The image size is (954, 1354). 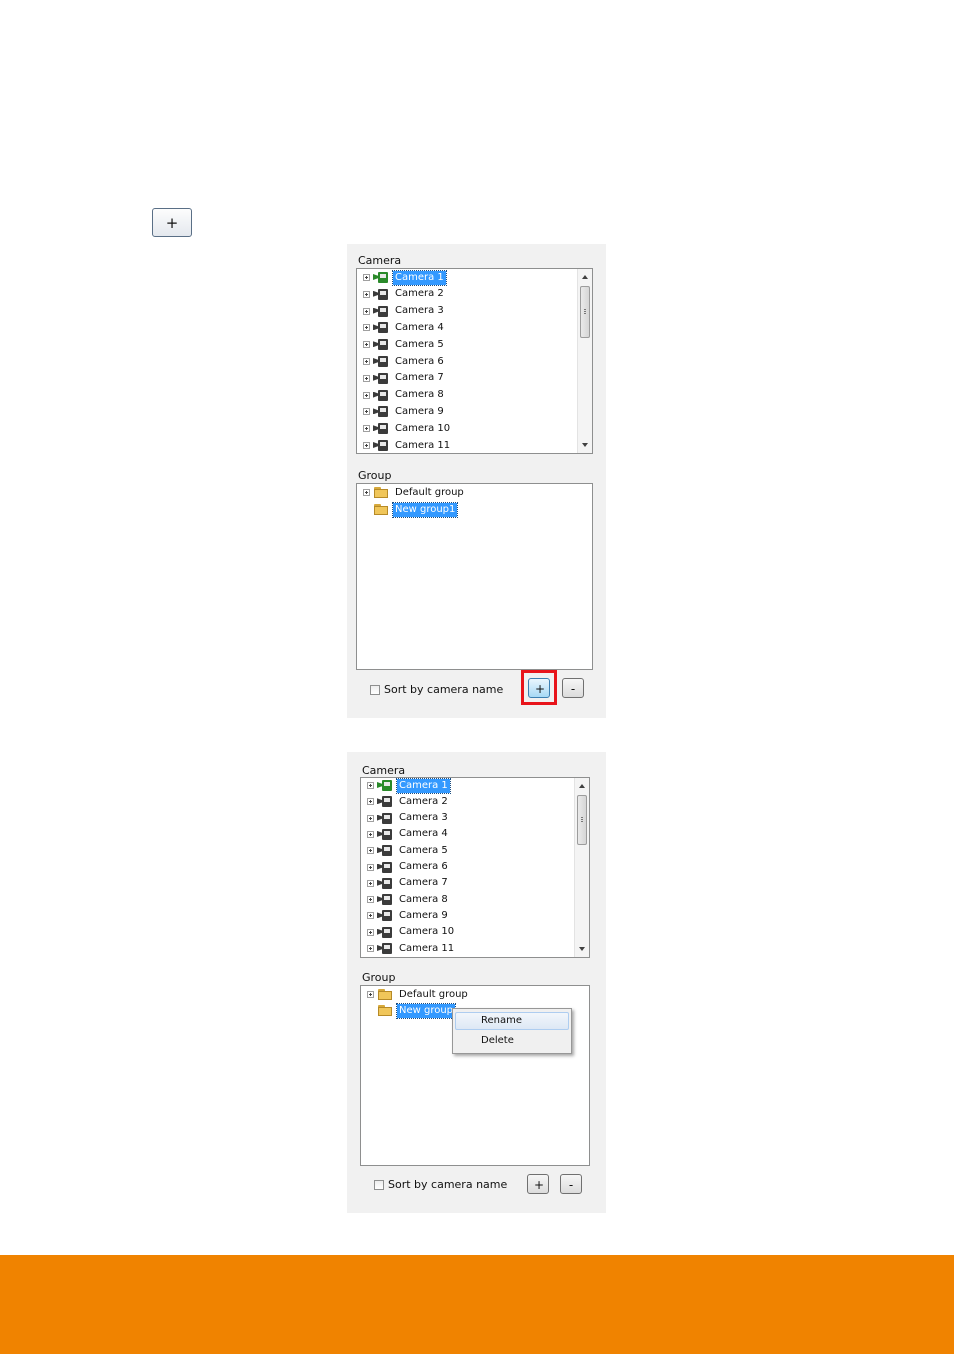 I want to click on footer-band, so click(x=477, y=1304).